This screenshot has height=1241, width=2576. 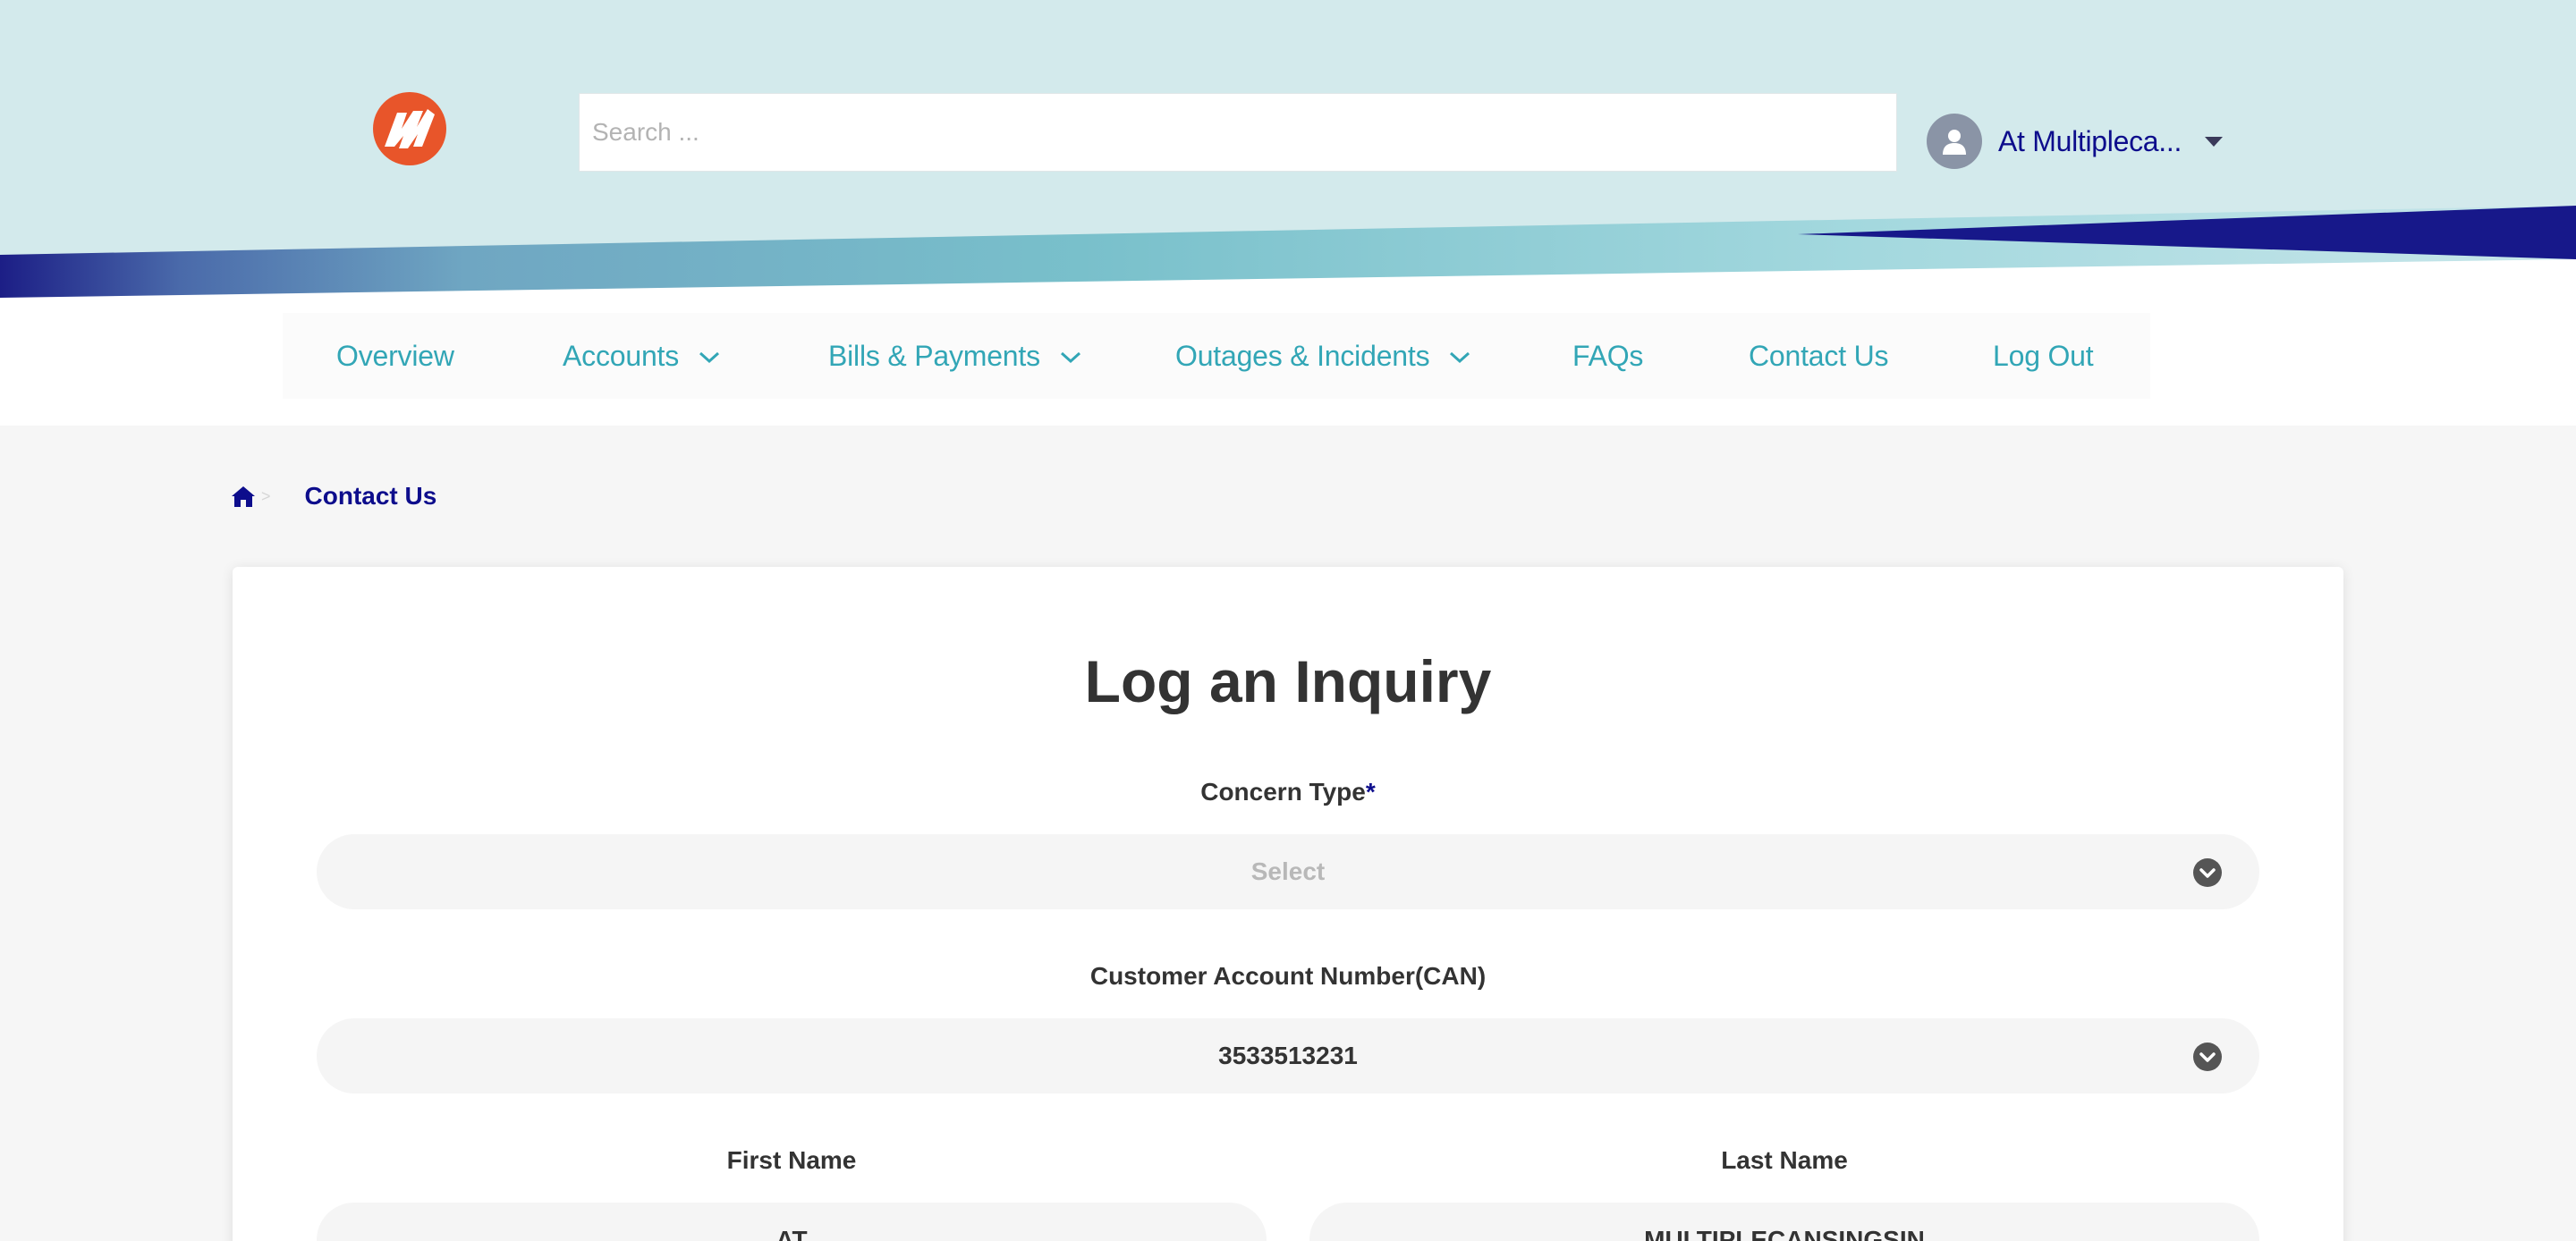 I want to click on nav-item-label: Accounts, so click(x=621, y=355).